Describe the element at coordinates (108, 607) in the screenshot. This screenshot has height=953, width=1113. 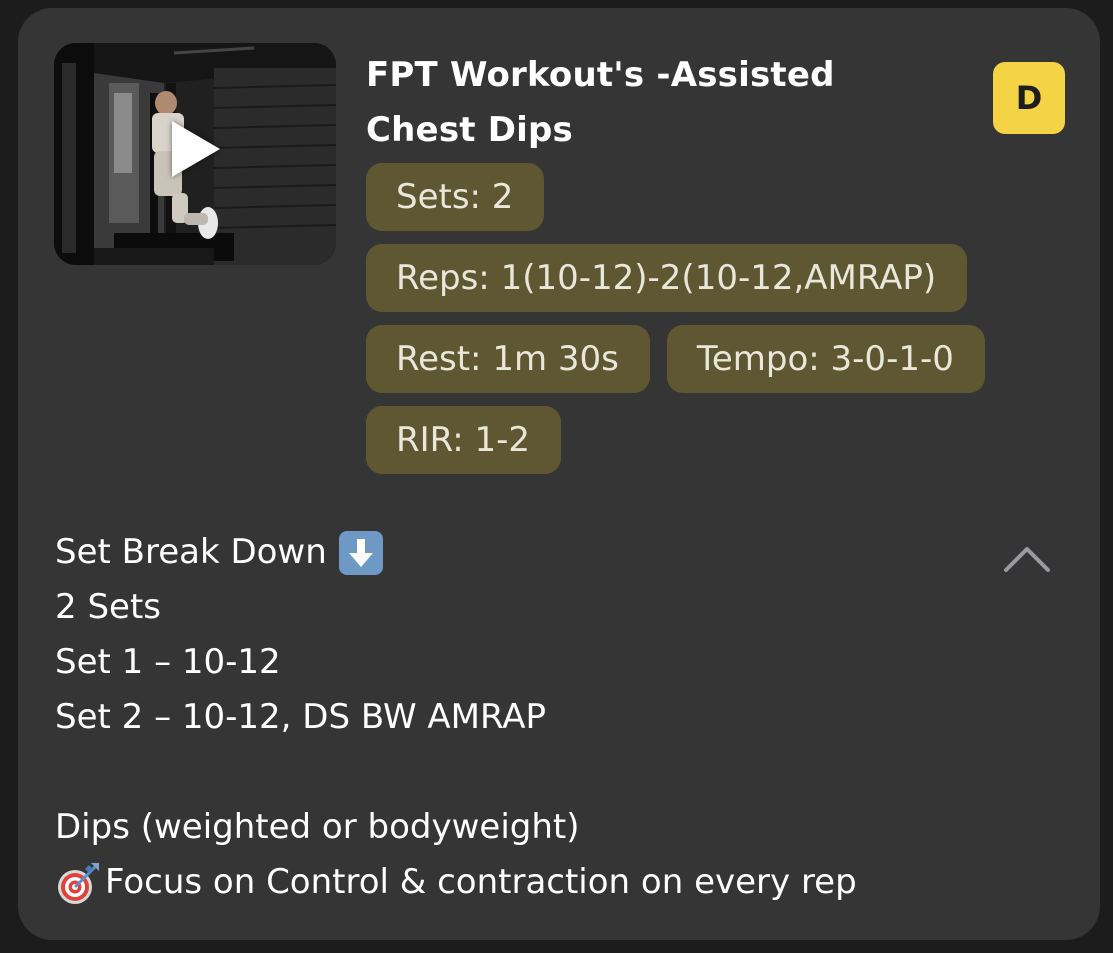
I see `description-line-sets: 2 Sets` at that location.